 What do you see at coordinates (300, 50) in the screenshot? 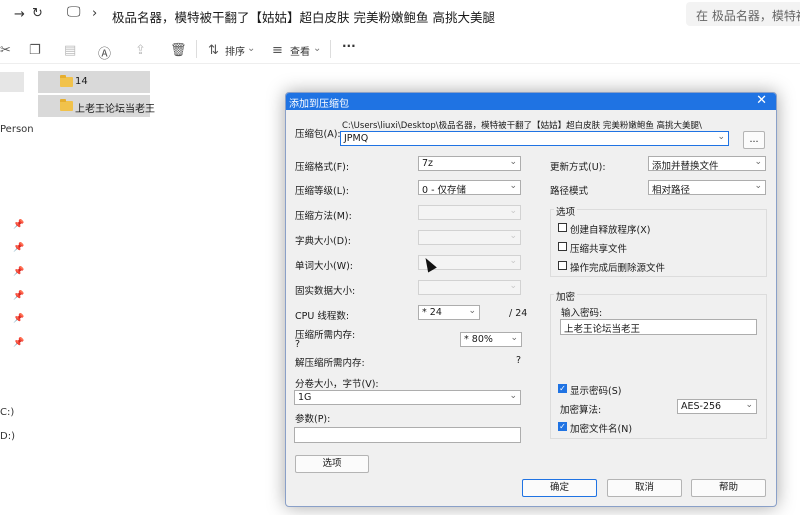
I see `view-button: 查看` at bounding box center [300, 50].